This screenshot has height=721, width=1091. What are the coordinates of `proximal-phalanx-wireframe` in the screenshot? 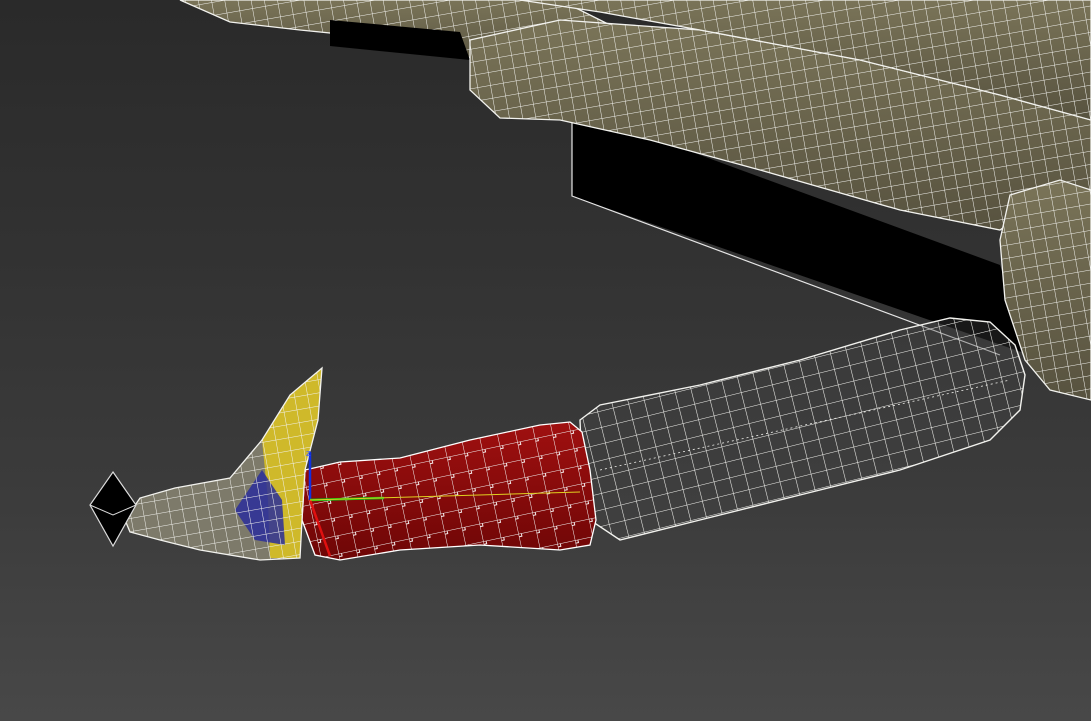 It's located at (802, 429).